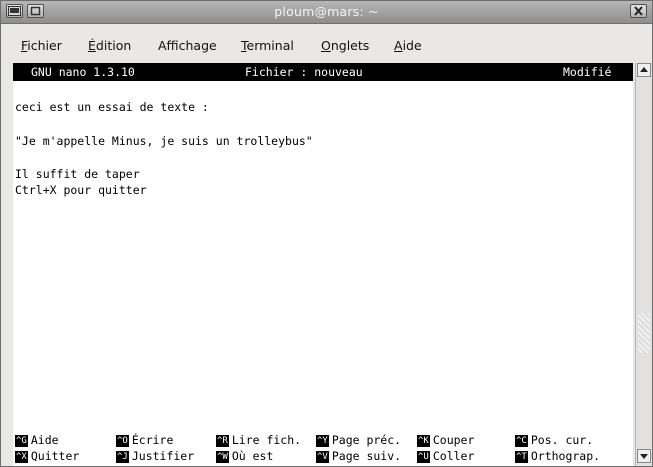 This screenshot has width=653, height=467. Describe the element at coordinates (345, 45) in the screenshot. I see `menu-onglets: Onglets` at that location.